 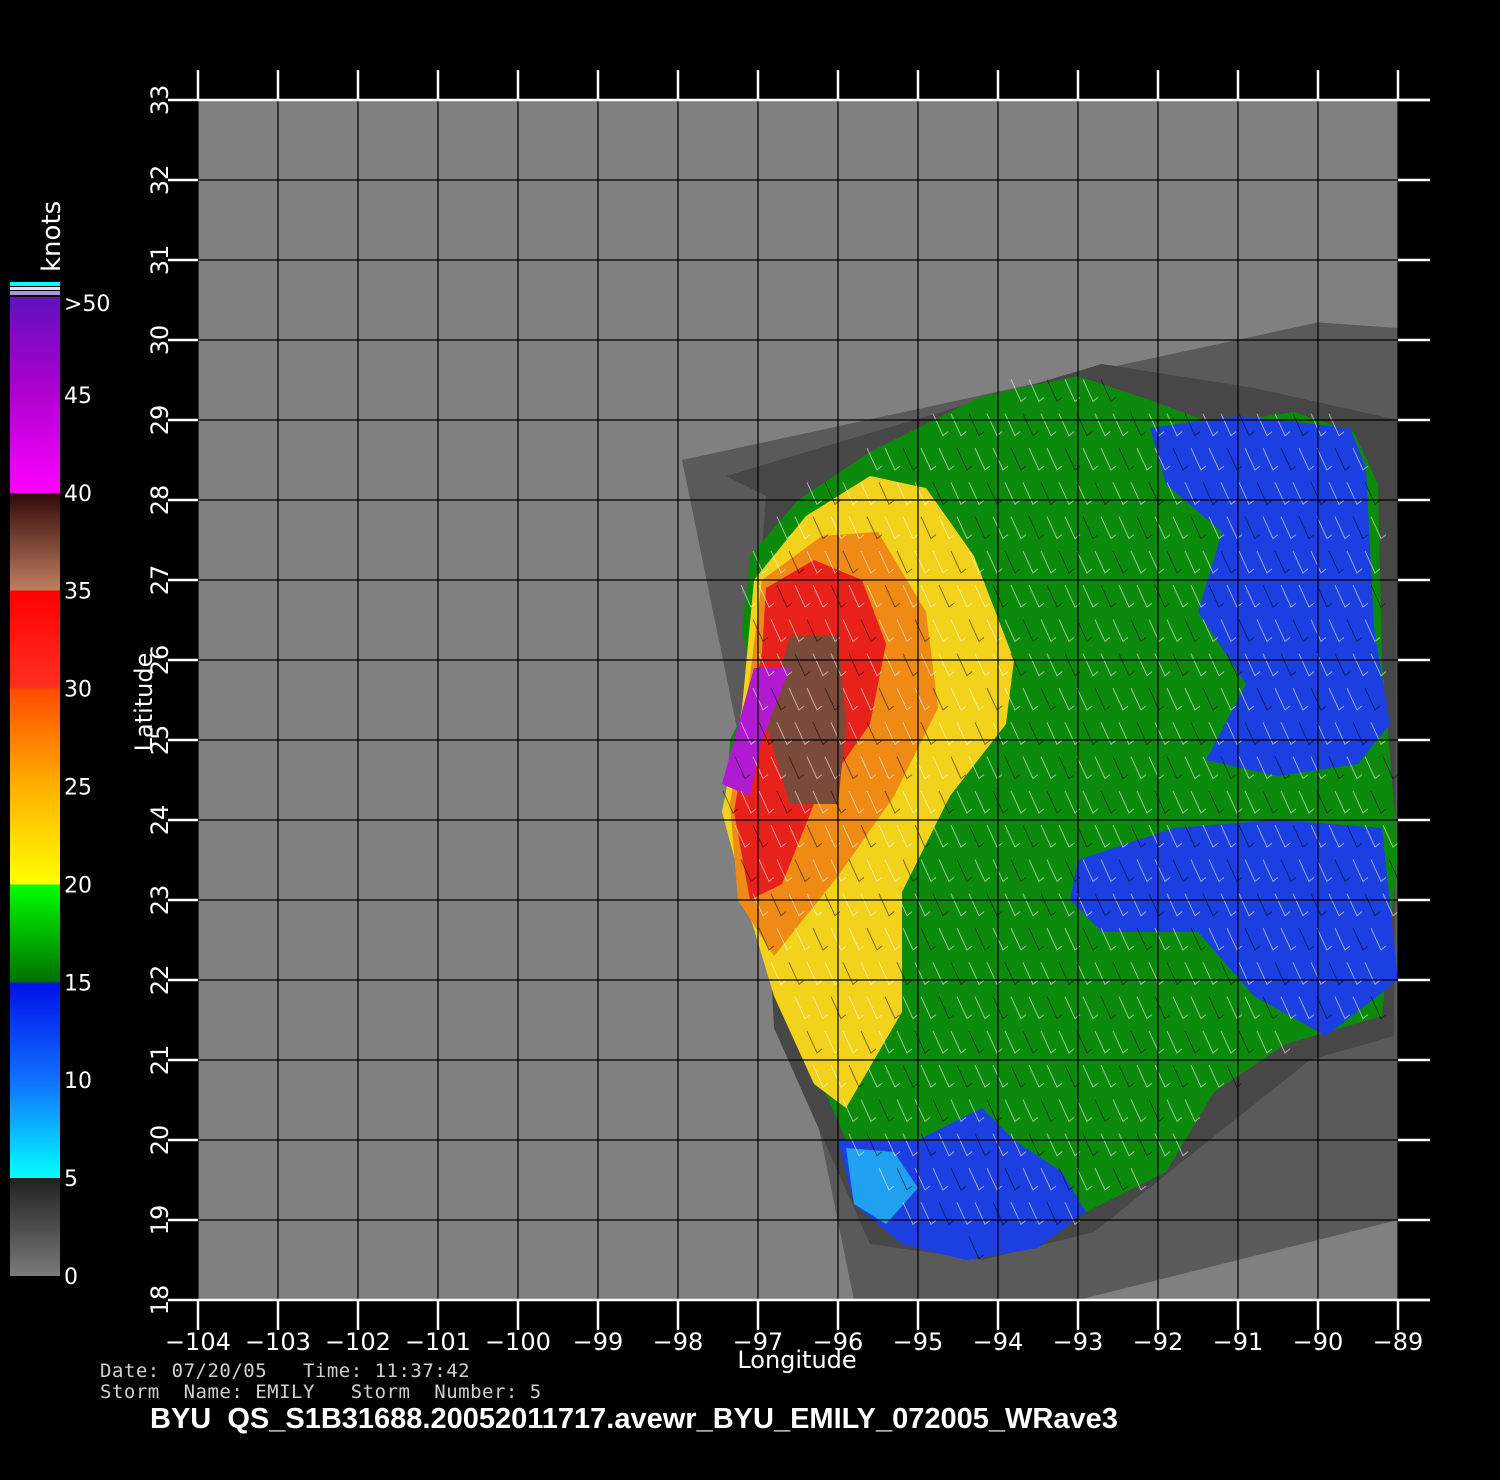 What do you see at coordinates (598, 1342) in the screenshot?
I see `longitude-tick-label: −99` at bounding box center [598, 1342].